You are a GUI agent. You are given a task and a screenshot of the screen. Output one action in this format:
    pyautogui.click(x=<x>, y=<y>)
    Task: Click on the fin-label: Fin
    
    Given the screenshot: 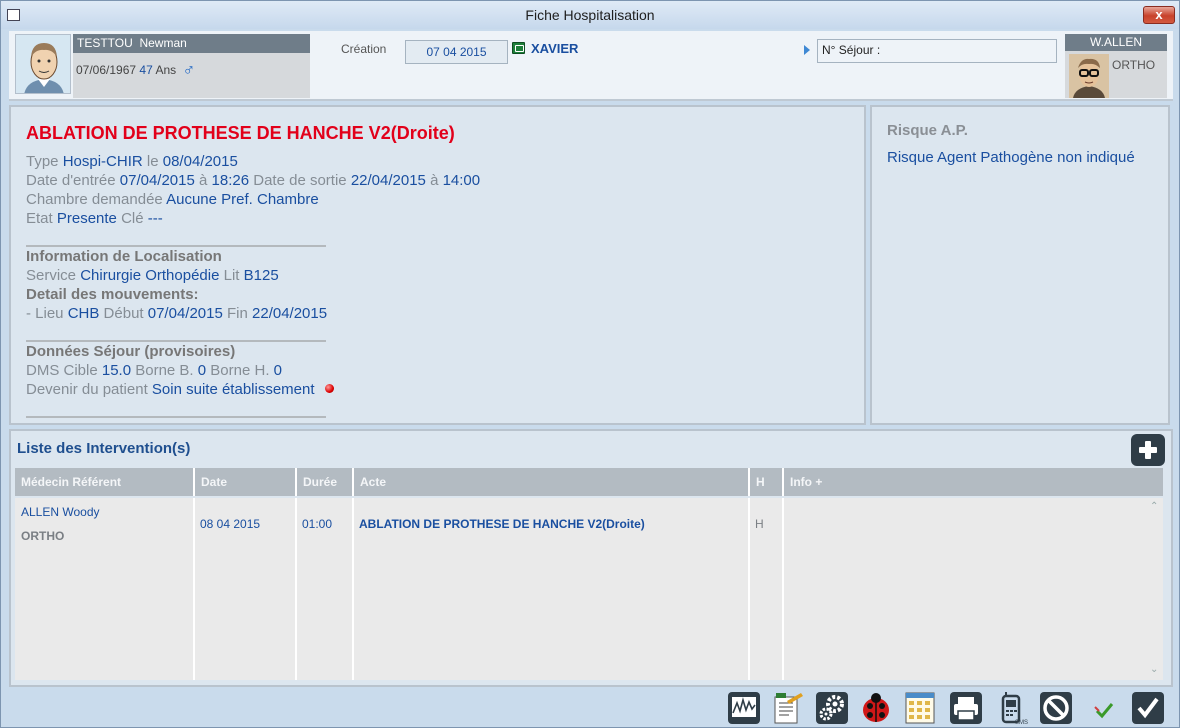 What is the action you would take?
    pyautogui.click(x=237, y=313)
    